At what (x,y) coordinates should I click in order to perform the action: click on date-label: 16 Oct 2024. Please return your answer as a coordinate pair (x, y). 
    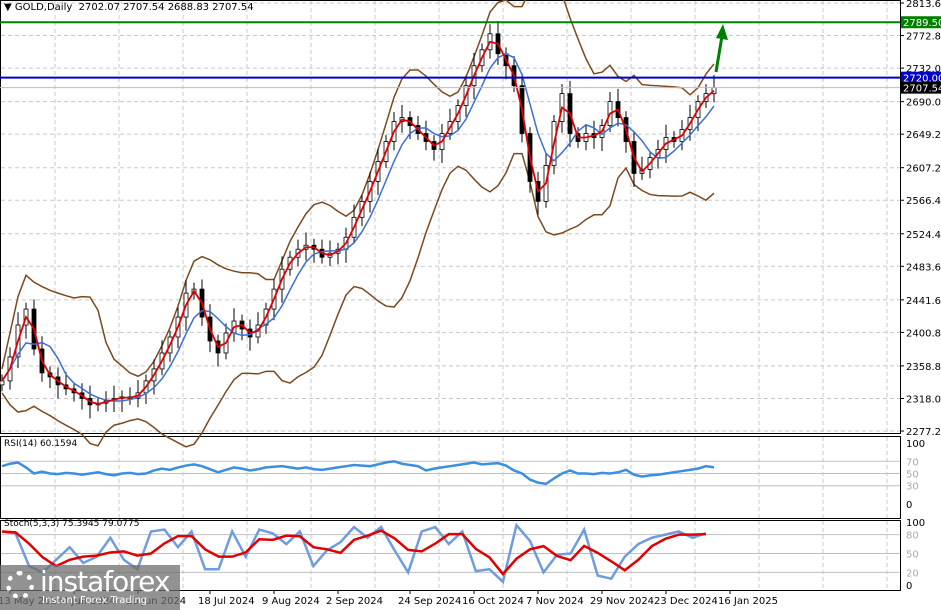
    Looking at the image, I should click on (493, 601).